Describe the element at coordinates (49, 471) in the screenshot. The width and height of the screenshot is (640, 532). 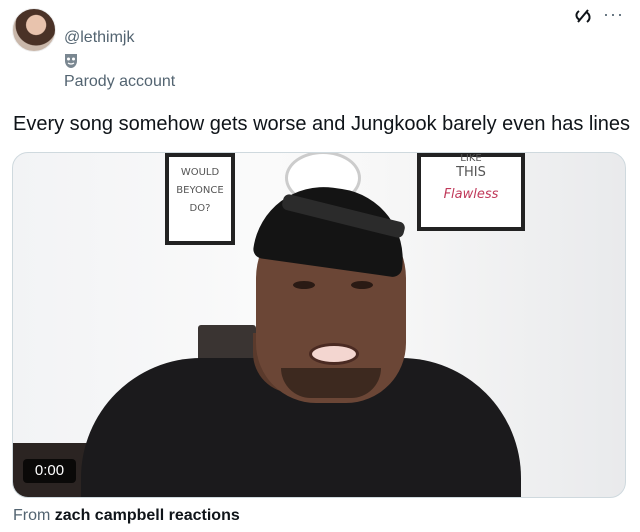
I see `video-timestamp: 0:00` at that location.